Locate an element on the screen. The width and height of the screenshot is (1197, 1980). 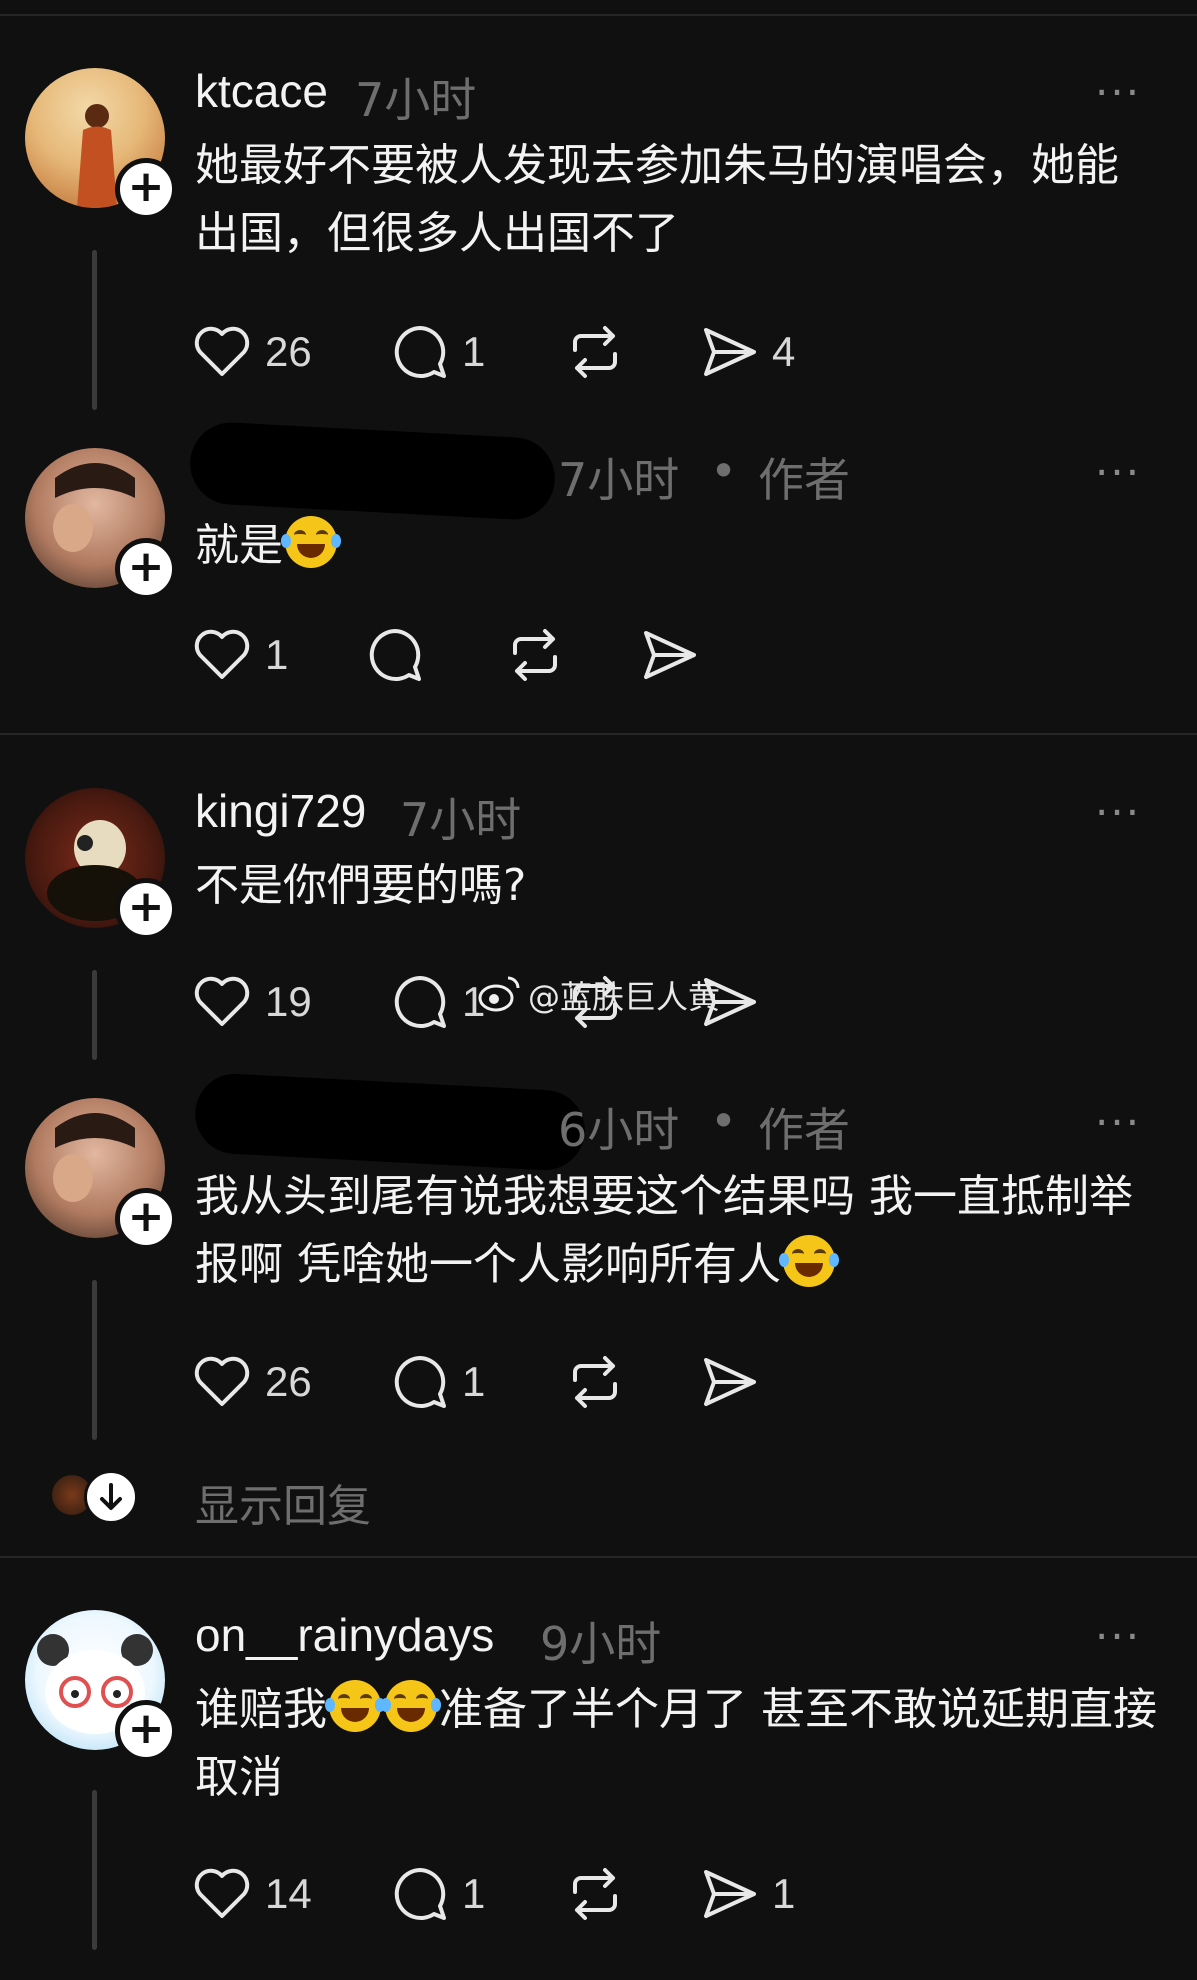
arrow-down-icon is located at coordinates (111, 1497).